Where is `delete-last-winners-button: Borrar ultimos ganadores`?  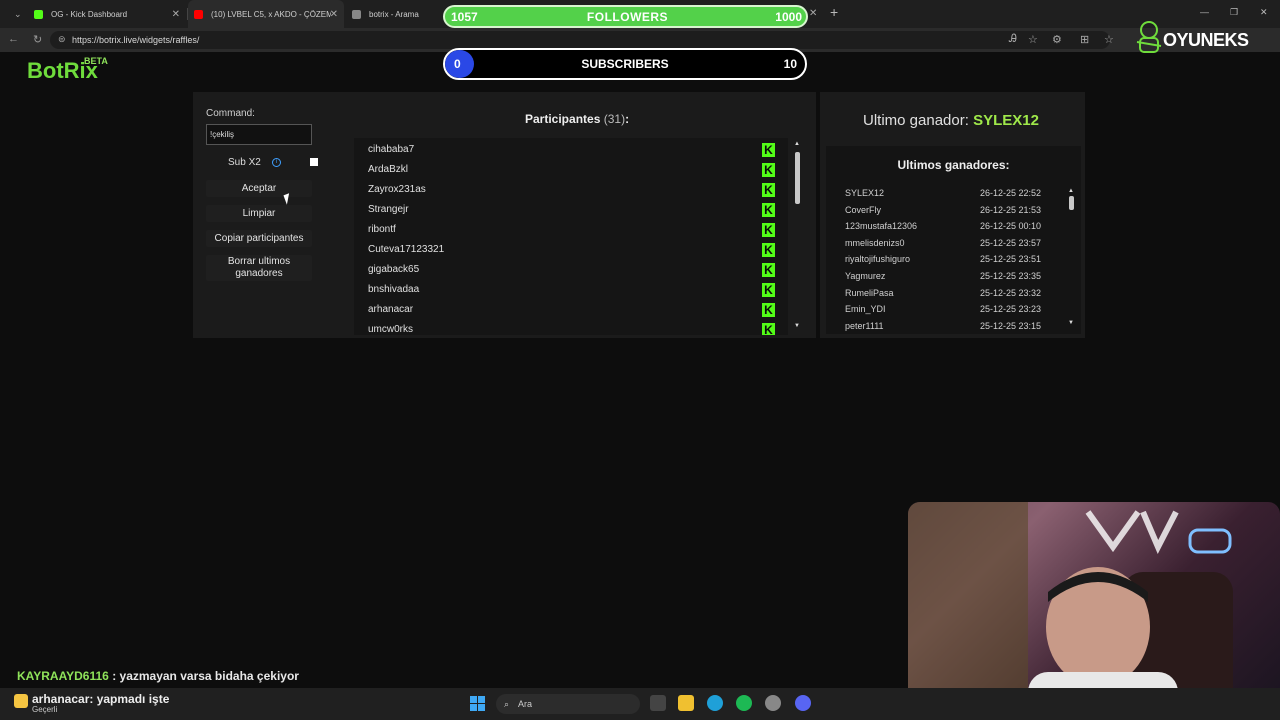
delete-last-winners-button: Borrar ultimos ganadores is located at coordinates (259, 268).